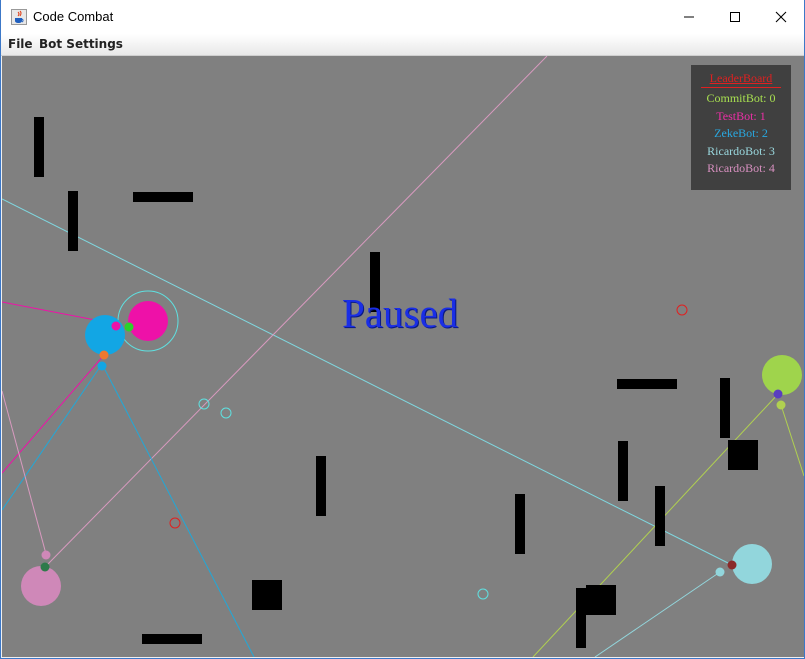  What do you see at coordinates (400, 313) in the screenshot?
I see `paused-label: Paused` at bounding box center [400, 313].